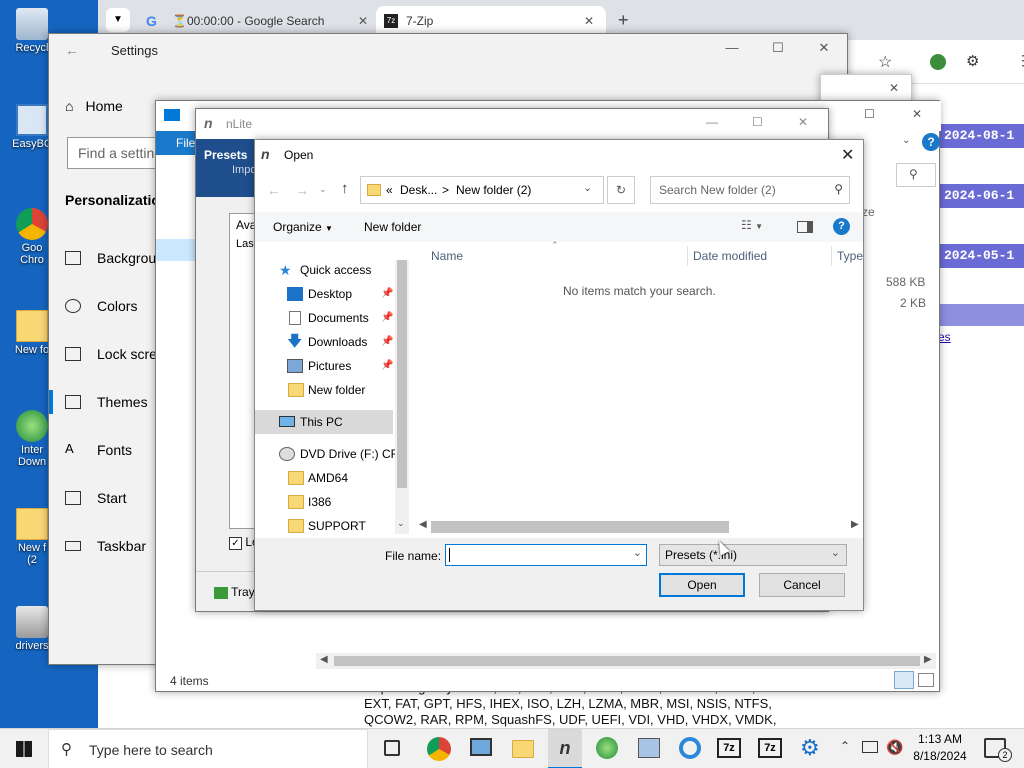  Describe the element at coordinates (208, 748) in the screenshot. I see `taskbar-search-box: ⚲ Type here to search` at that location.